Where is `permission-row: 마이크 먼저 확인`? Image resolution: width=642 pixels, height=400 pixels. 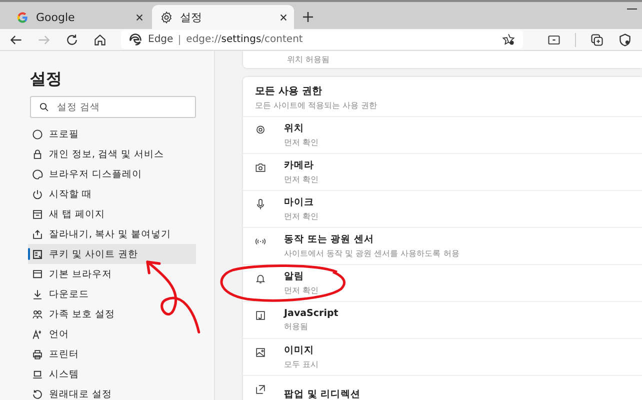 permission-row: 마이크 먼저 확인 is located at coordinates (442, 209).